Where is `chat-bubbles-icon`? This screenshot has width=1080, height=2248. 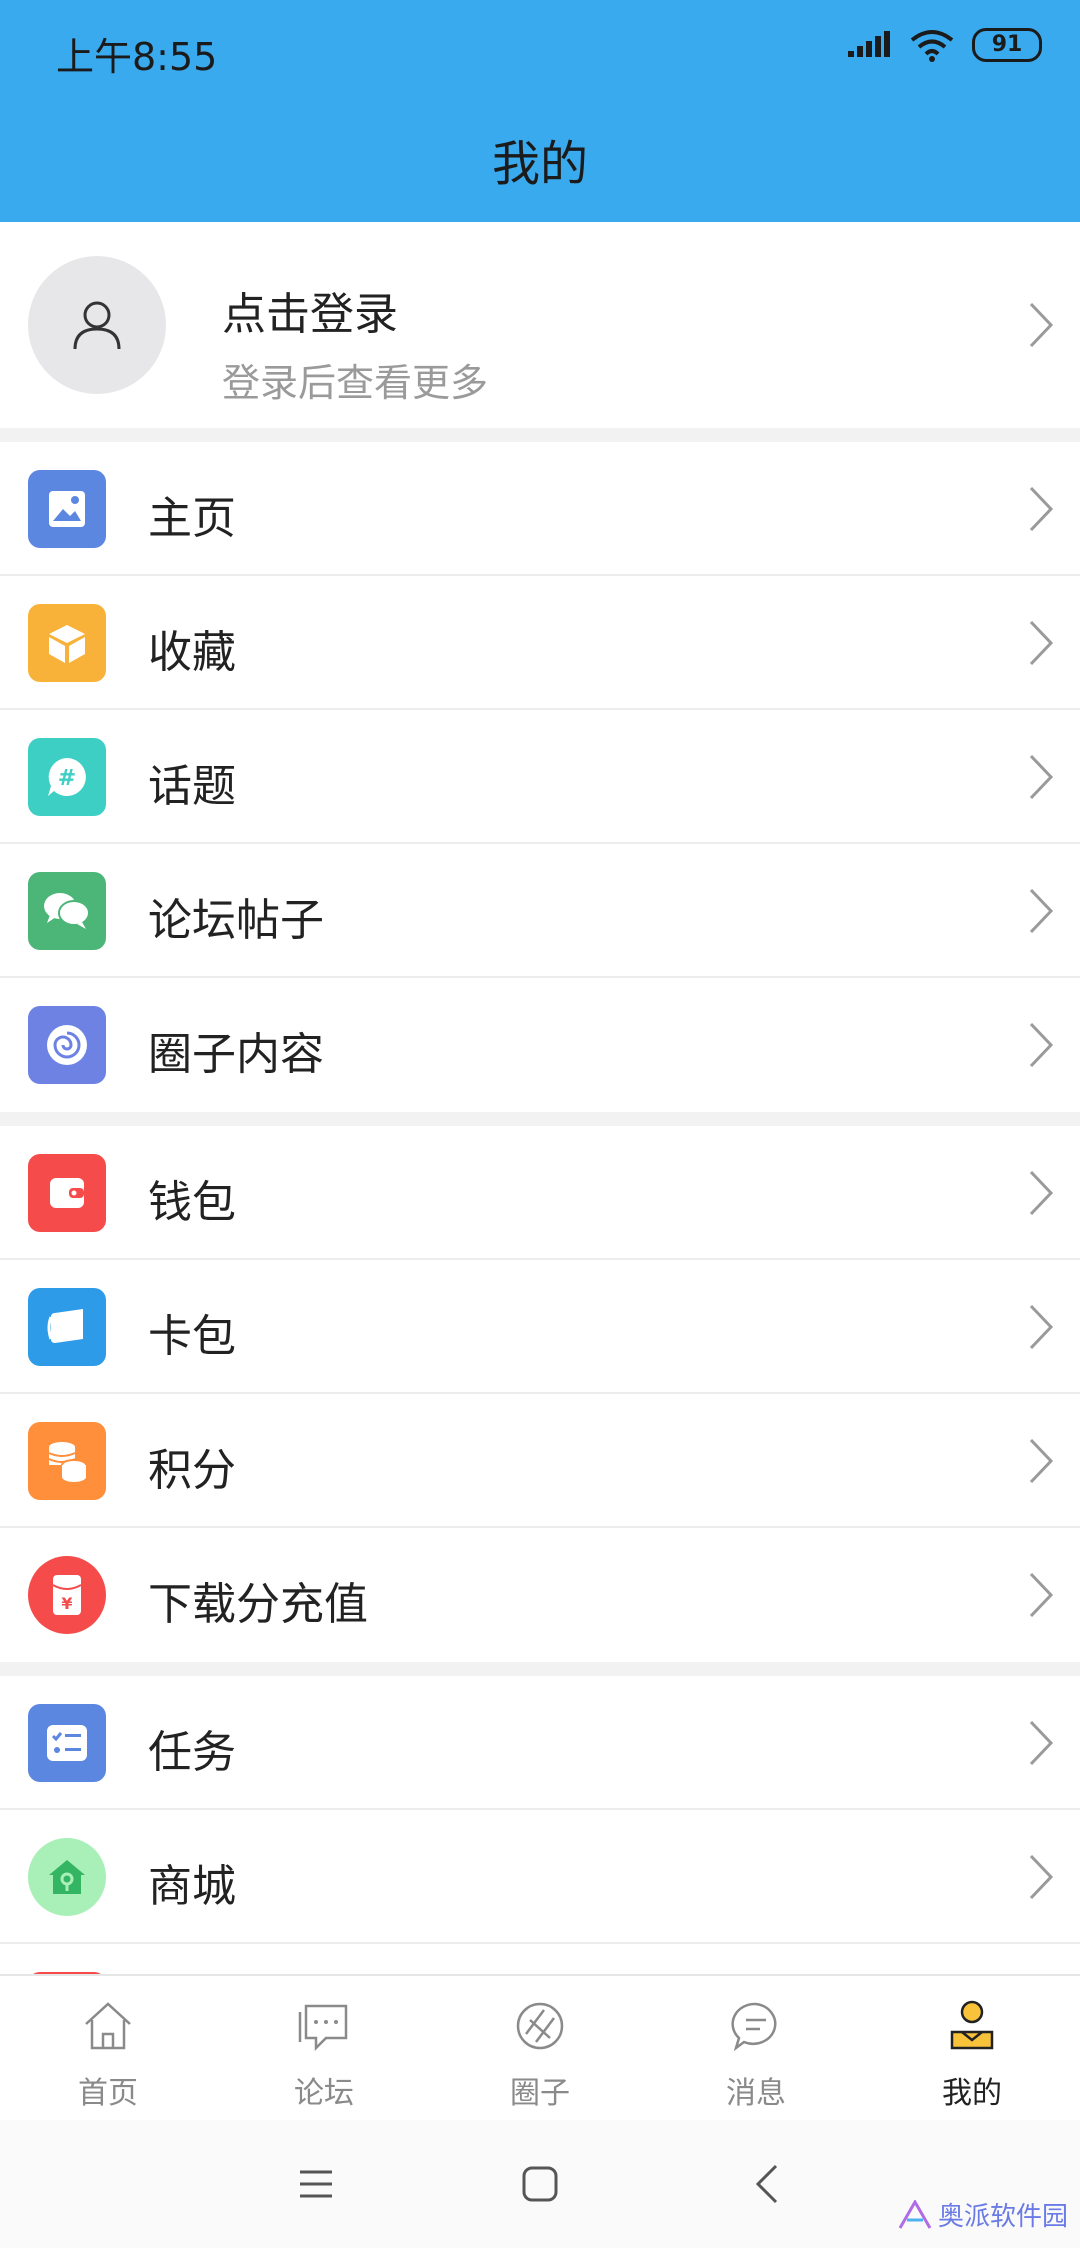
chat-bubbles-icon is located at coordinates (67, 911).